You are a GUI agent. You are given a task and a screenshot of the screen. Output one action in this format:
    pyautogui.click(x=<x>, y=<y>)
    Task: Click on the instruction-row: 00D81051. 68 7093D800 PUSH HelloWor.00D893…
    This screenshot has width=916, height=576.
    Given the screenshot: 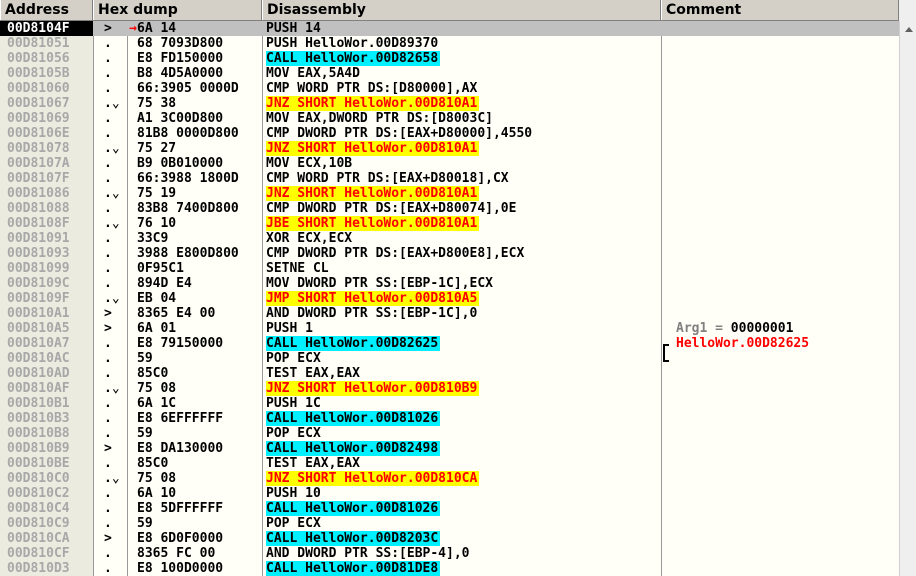 What is the action you would take?
    pyautogui.click(x=449, y=43)
    